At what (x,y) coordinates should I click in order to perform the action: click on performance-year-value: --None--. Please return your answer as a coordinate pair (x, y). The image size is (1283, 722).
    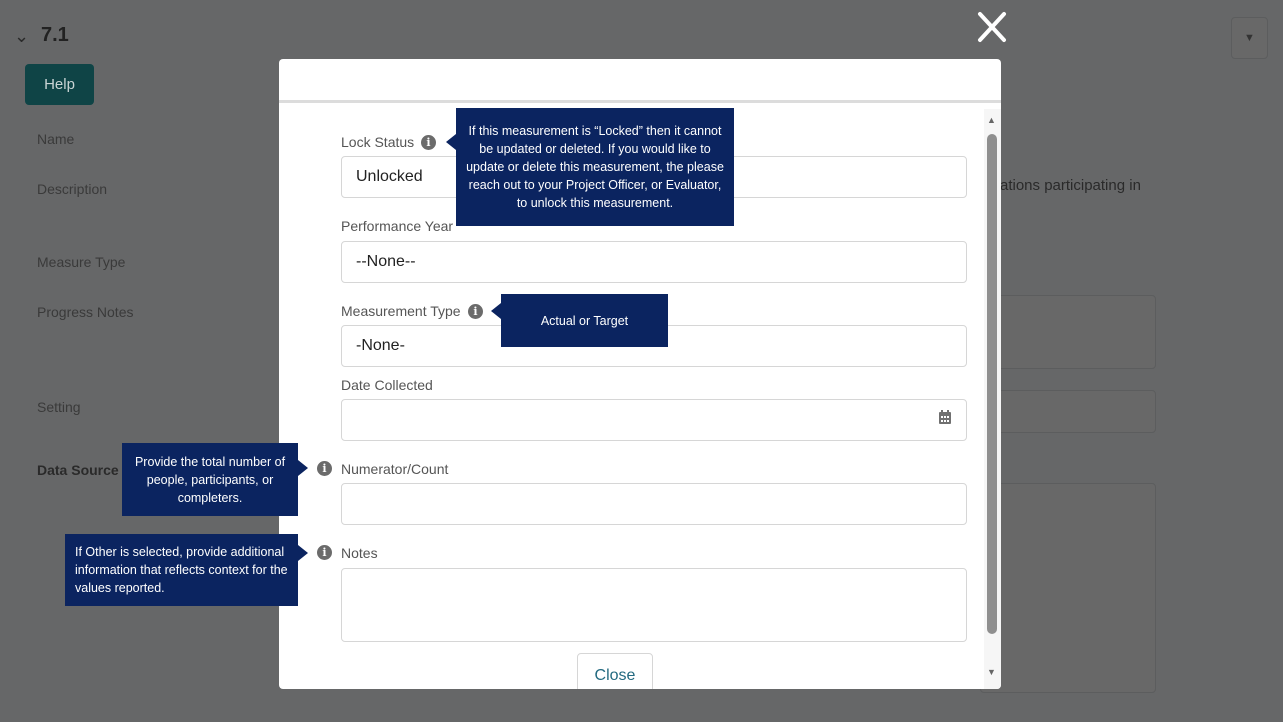
    Looking at the image, I should click on (386, 261).